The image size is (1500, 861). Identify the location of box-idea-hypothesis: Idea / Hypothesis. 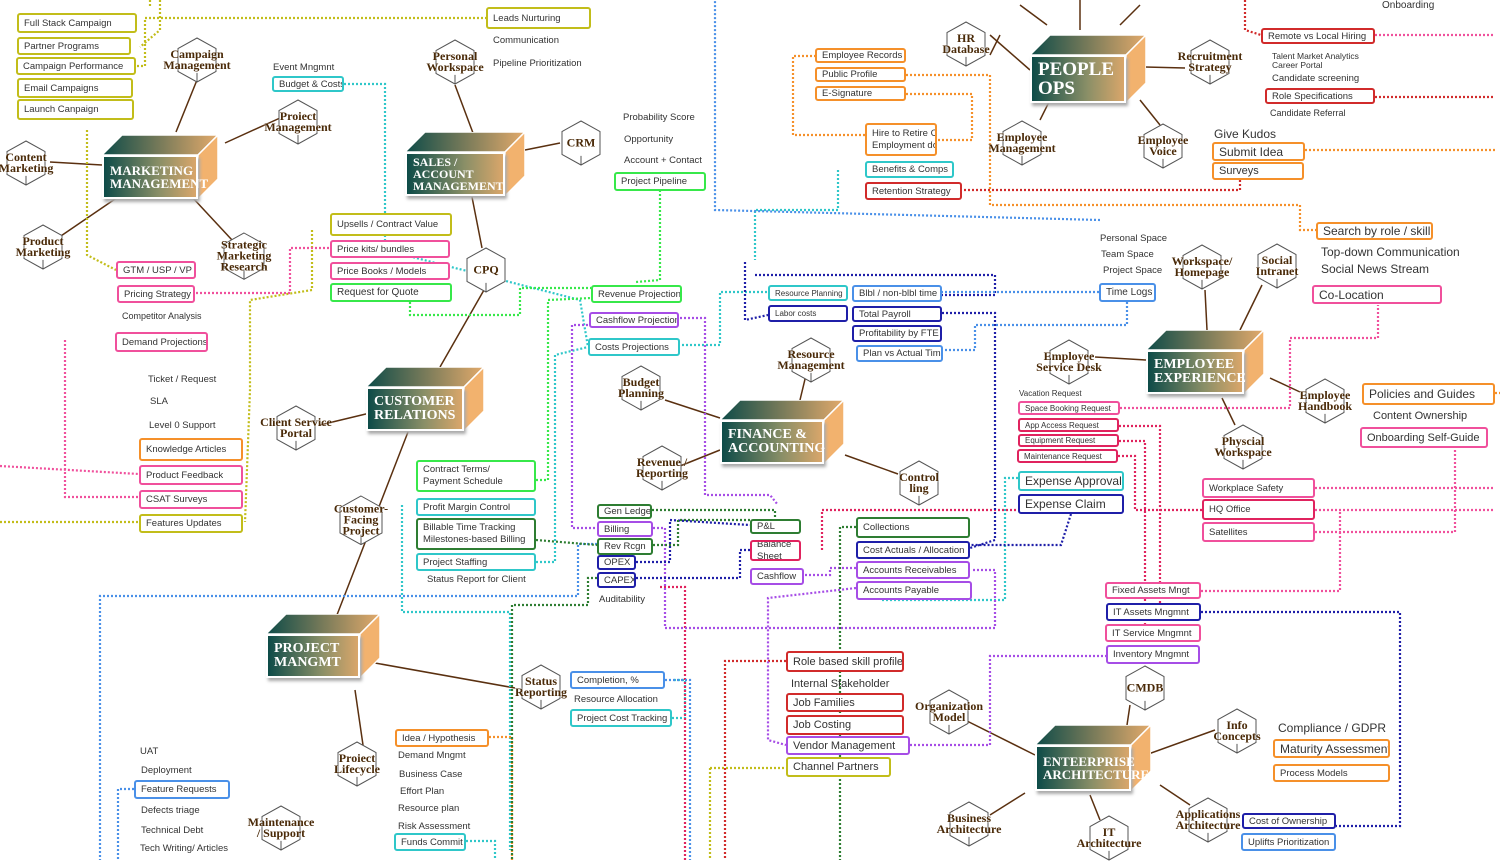
(442, 738).